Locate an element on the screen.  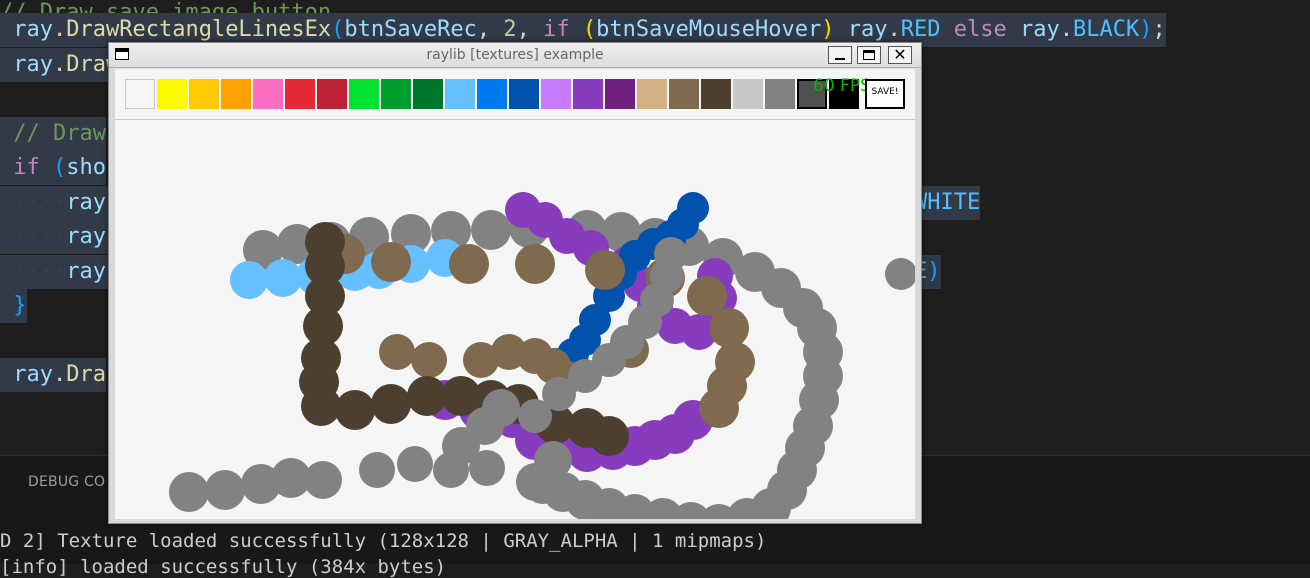
code-token: DrawRectangleLinesEx is located at coordinates (199, 29).